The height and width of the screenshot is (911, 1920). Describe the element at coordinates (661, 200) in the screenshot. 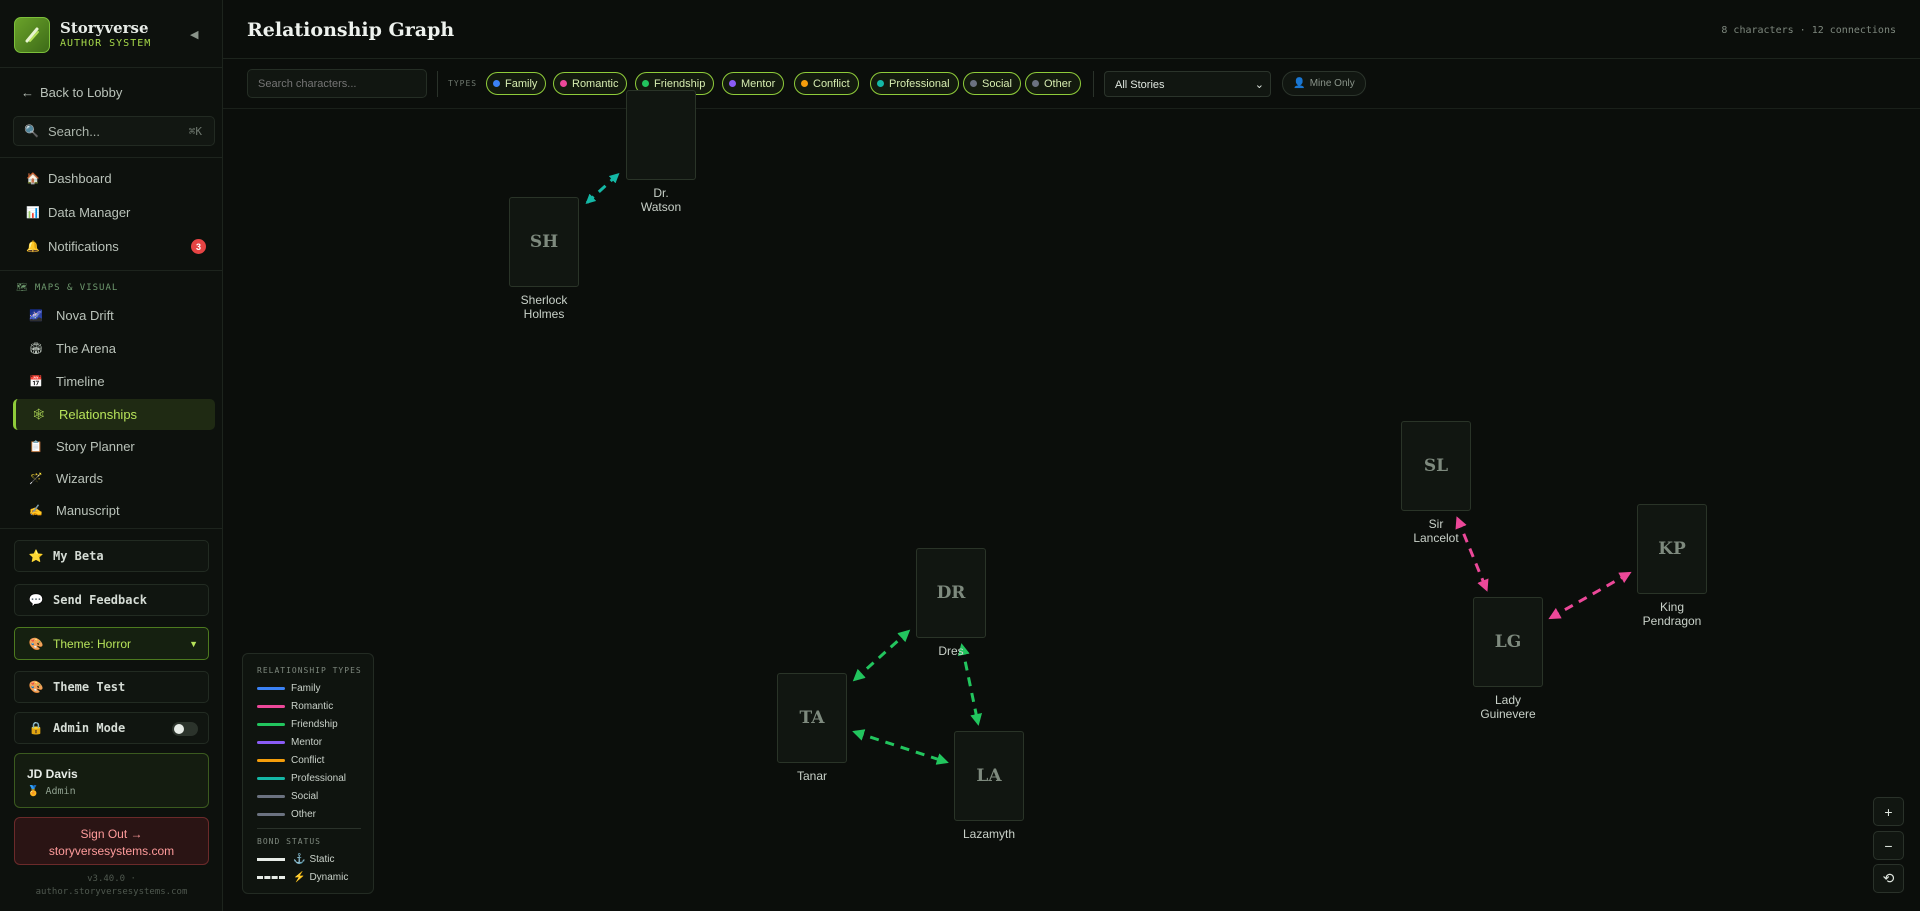

I see `character-name-label: Dr. Watson` at that location.